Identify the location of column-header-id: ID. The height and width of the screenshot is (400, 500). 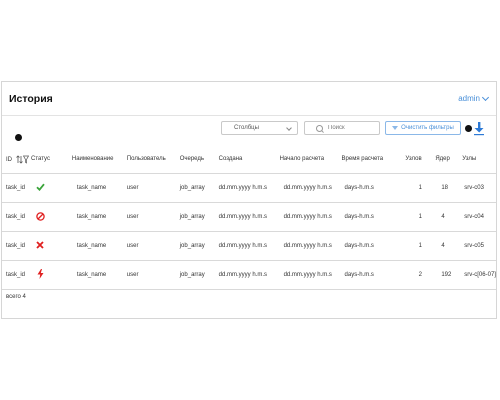
(16, 159).